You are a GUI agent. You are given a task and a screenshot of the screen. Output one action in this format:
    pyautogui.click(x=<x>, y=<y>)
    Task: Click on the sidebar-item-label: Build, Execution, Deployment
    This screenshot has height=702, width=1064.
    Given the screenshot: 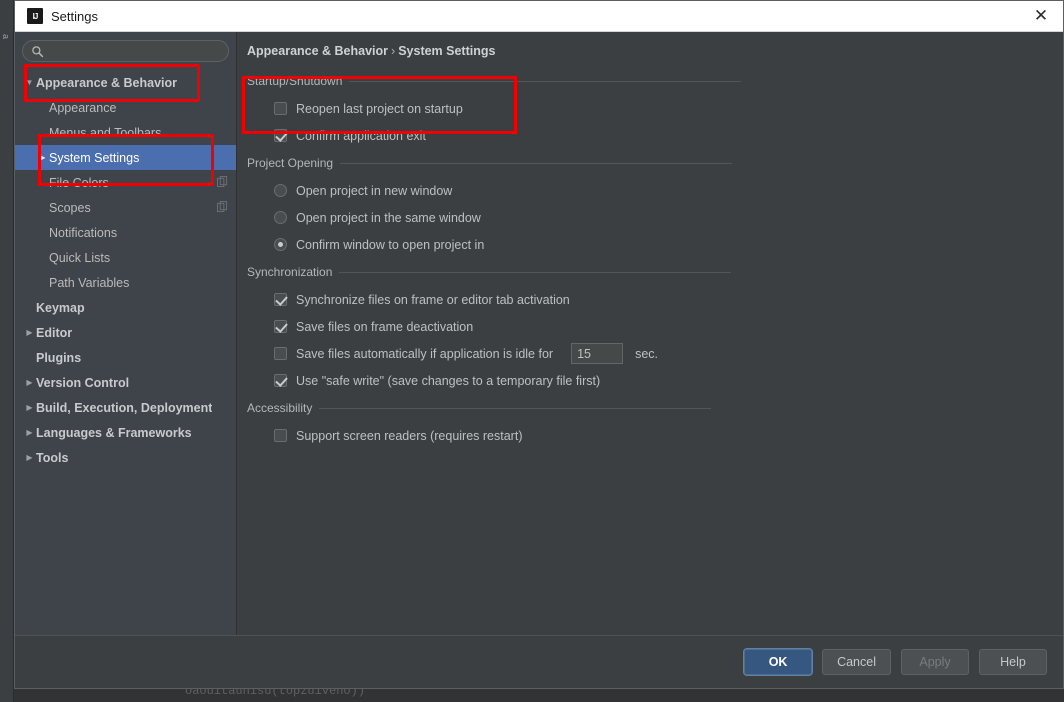 What is the action you would take?
    pyautogui.click(x=124, y=407)
    